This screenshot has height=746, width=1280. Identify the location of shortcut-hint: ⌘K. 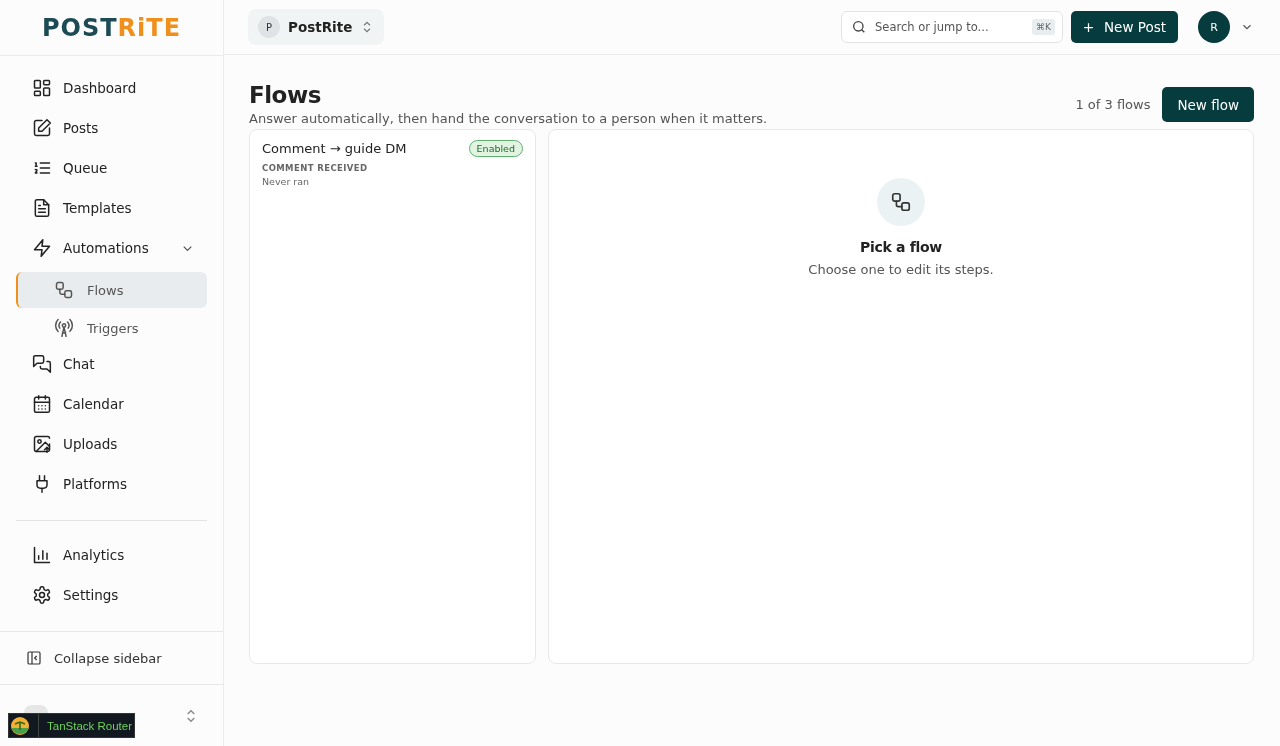
(1043, 27).